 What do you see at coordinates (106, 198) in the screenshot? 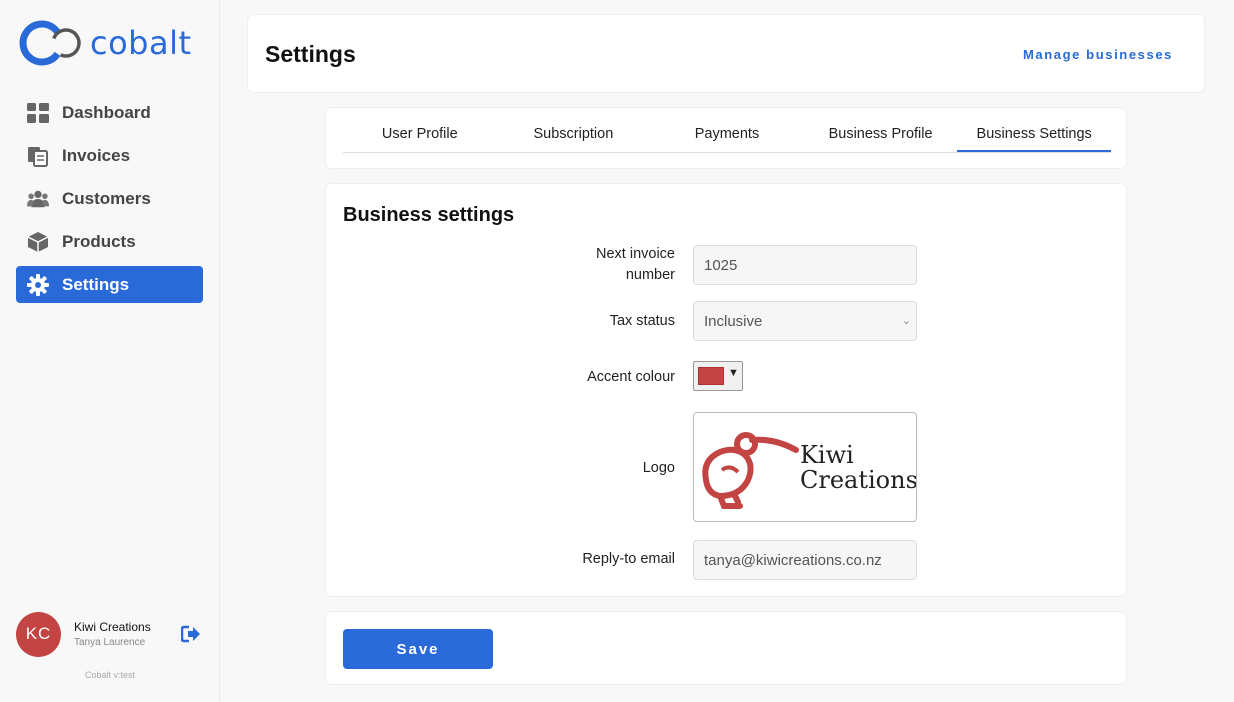
I see `sidebar-item-label: Customers` at bounding box center [106, 198].